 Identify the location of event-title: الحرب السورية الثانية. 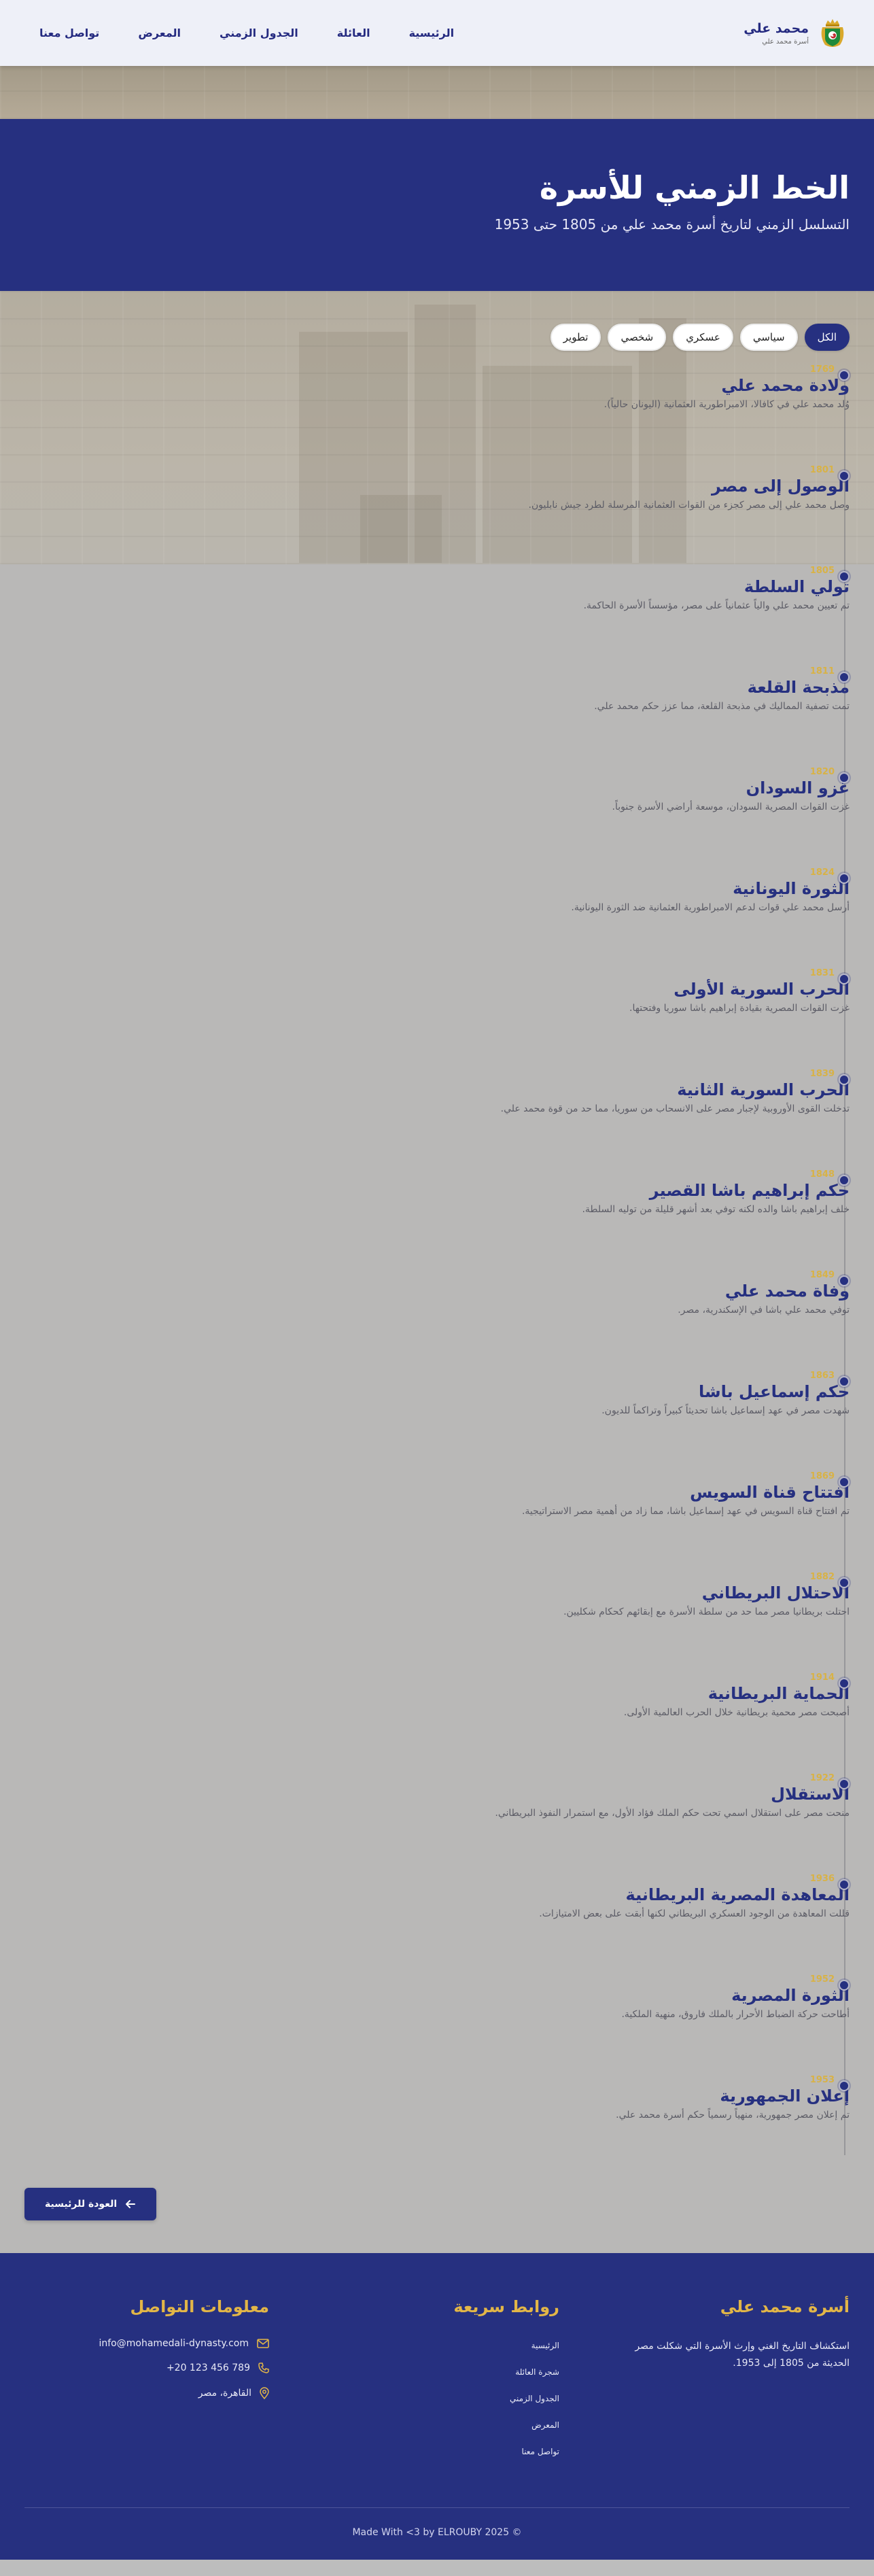
(763, 1089).